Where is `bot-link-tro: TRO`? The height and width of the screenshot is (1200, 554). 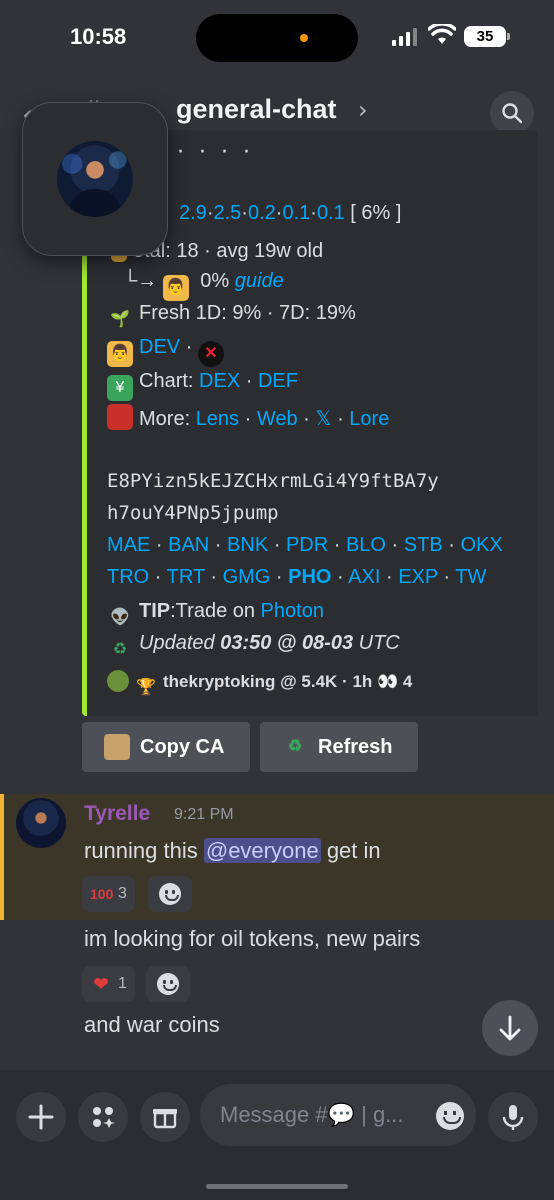 bot-link-tro: TRO is located at coordinates (128, 577).